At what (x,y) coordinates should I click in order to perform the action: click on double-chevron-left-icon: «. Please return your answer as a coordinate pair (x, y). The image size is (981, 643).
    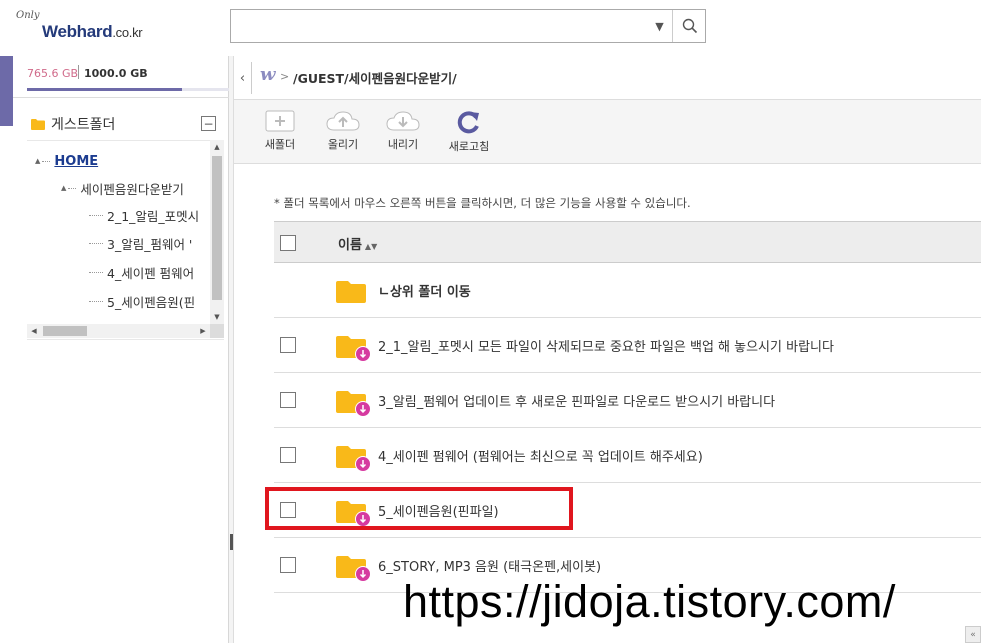
    Looking at the image, I should click on (973, 634).